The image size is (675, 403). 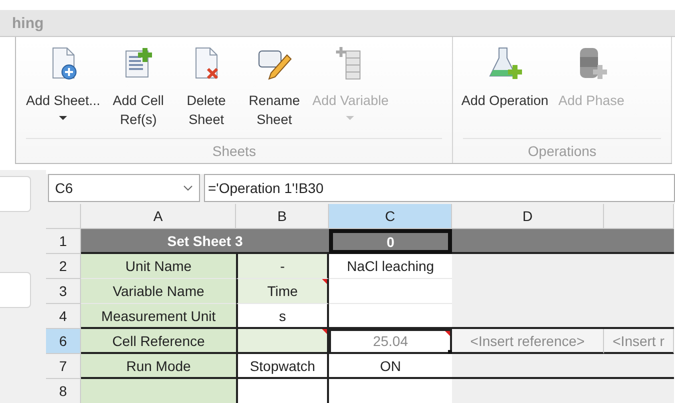 I want to click on group-label: Operations, so click(x=562, y=150).